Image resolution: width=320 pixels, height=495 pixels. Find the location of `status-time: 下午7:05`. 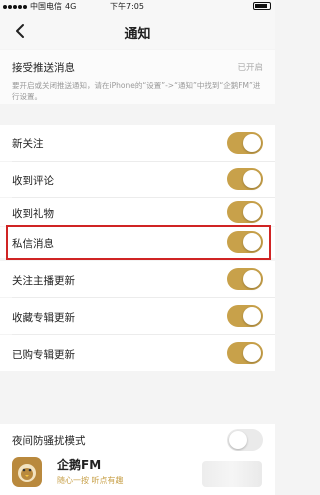

status-time: 下午7:05 is located at coordinates (127, 6).